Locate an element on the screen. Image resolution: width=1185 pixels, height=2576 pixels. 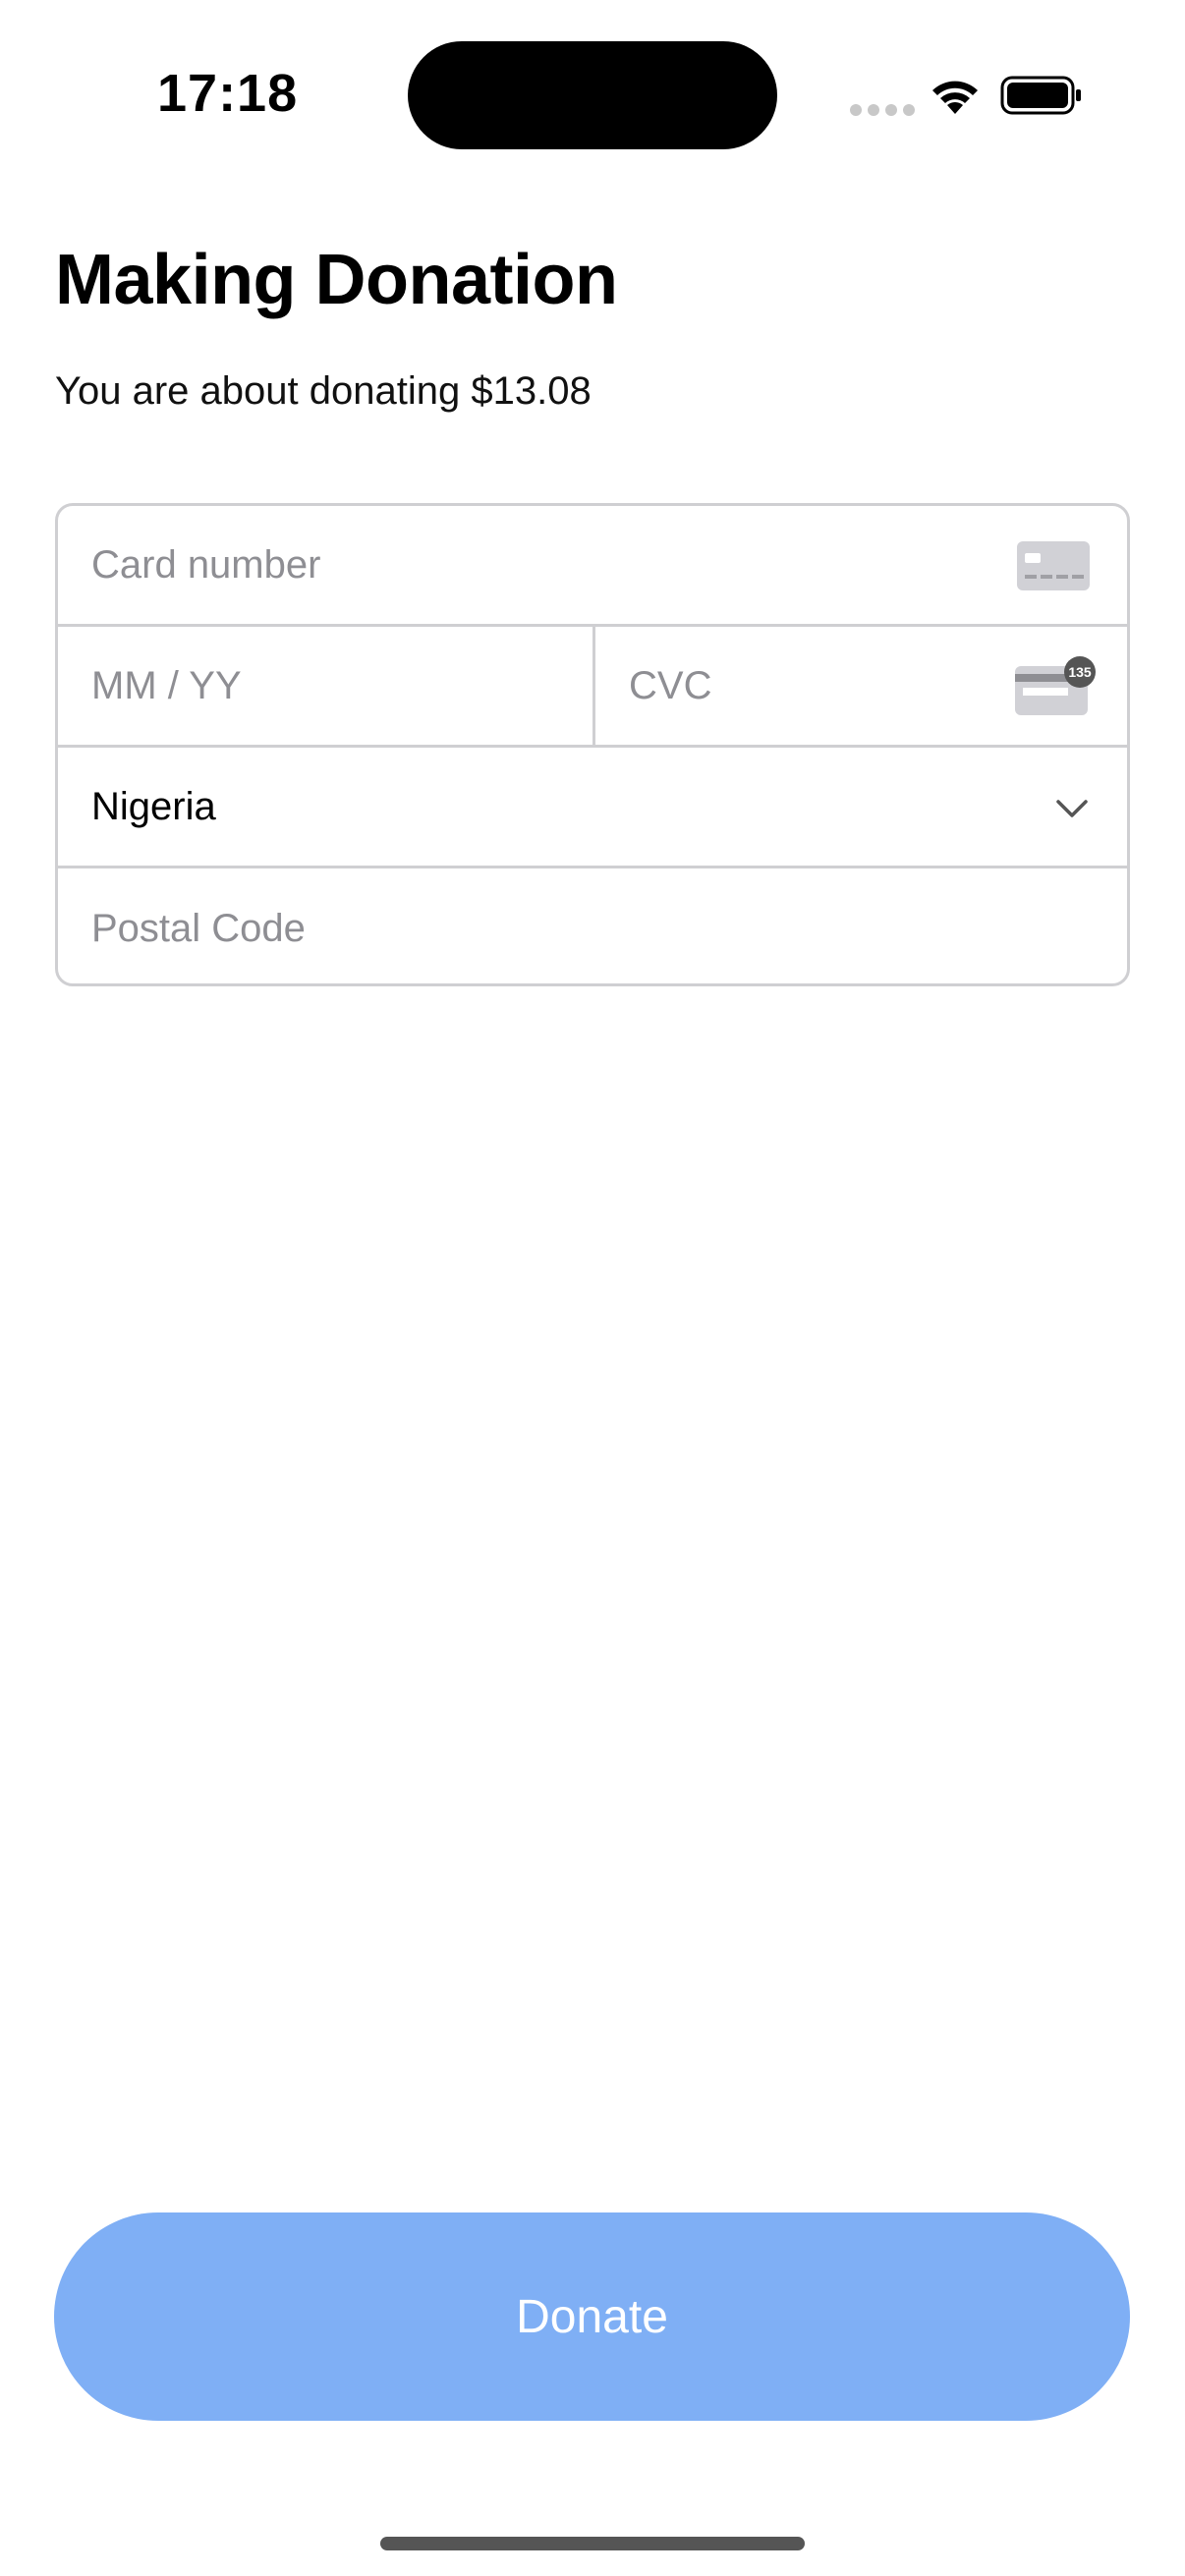
page-title: Making Donation is located at coordinates (337, 280).